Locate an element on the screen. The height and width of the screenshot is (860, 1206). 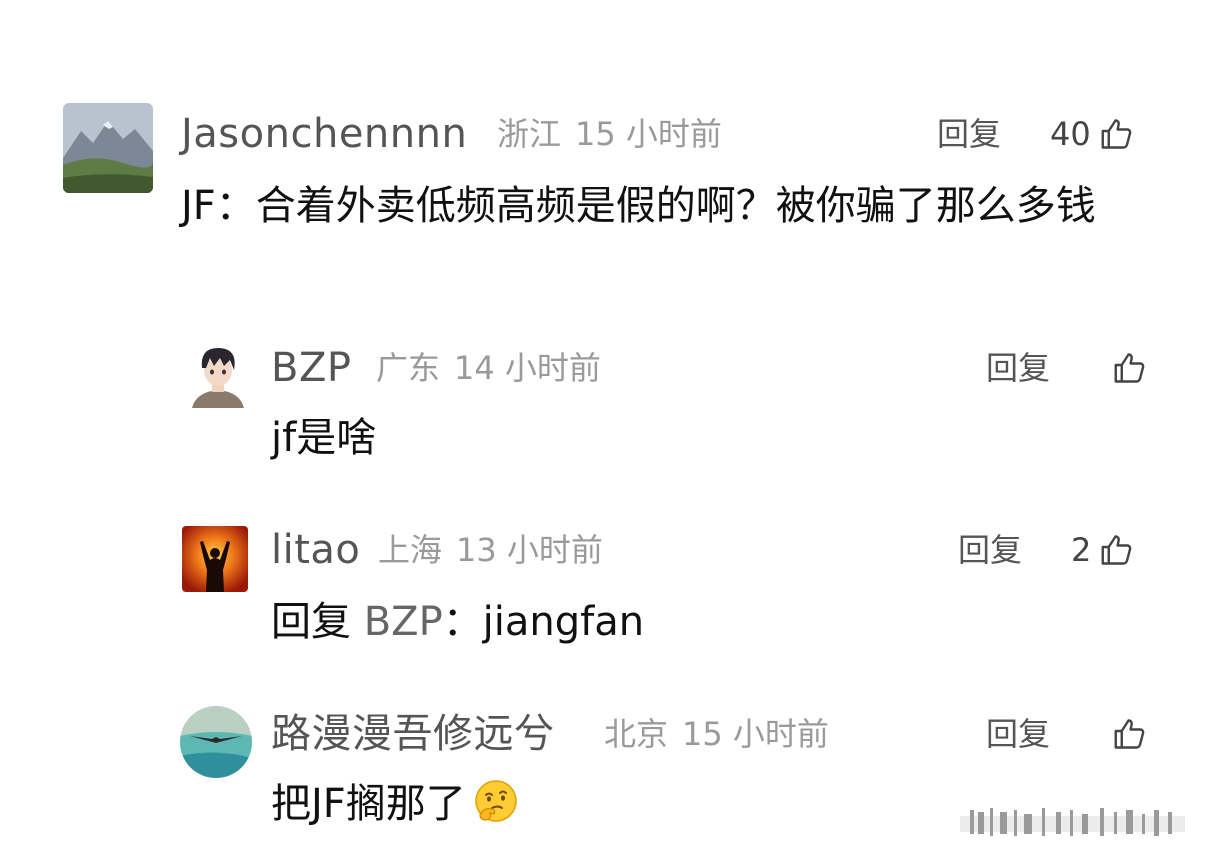
comment-text: 回复 BZP：jiangfan is located at coordinates (457, 622).